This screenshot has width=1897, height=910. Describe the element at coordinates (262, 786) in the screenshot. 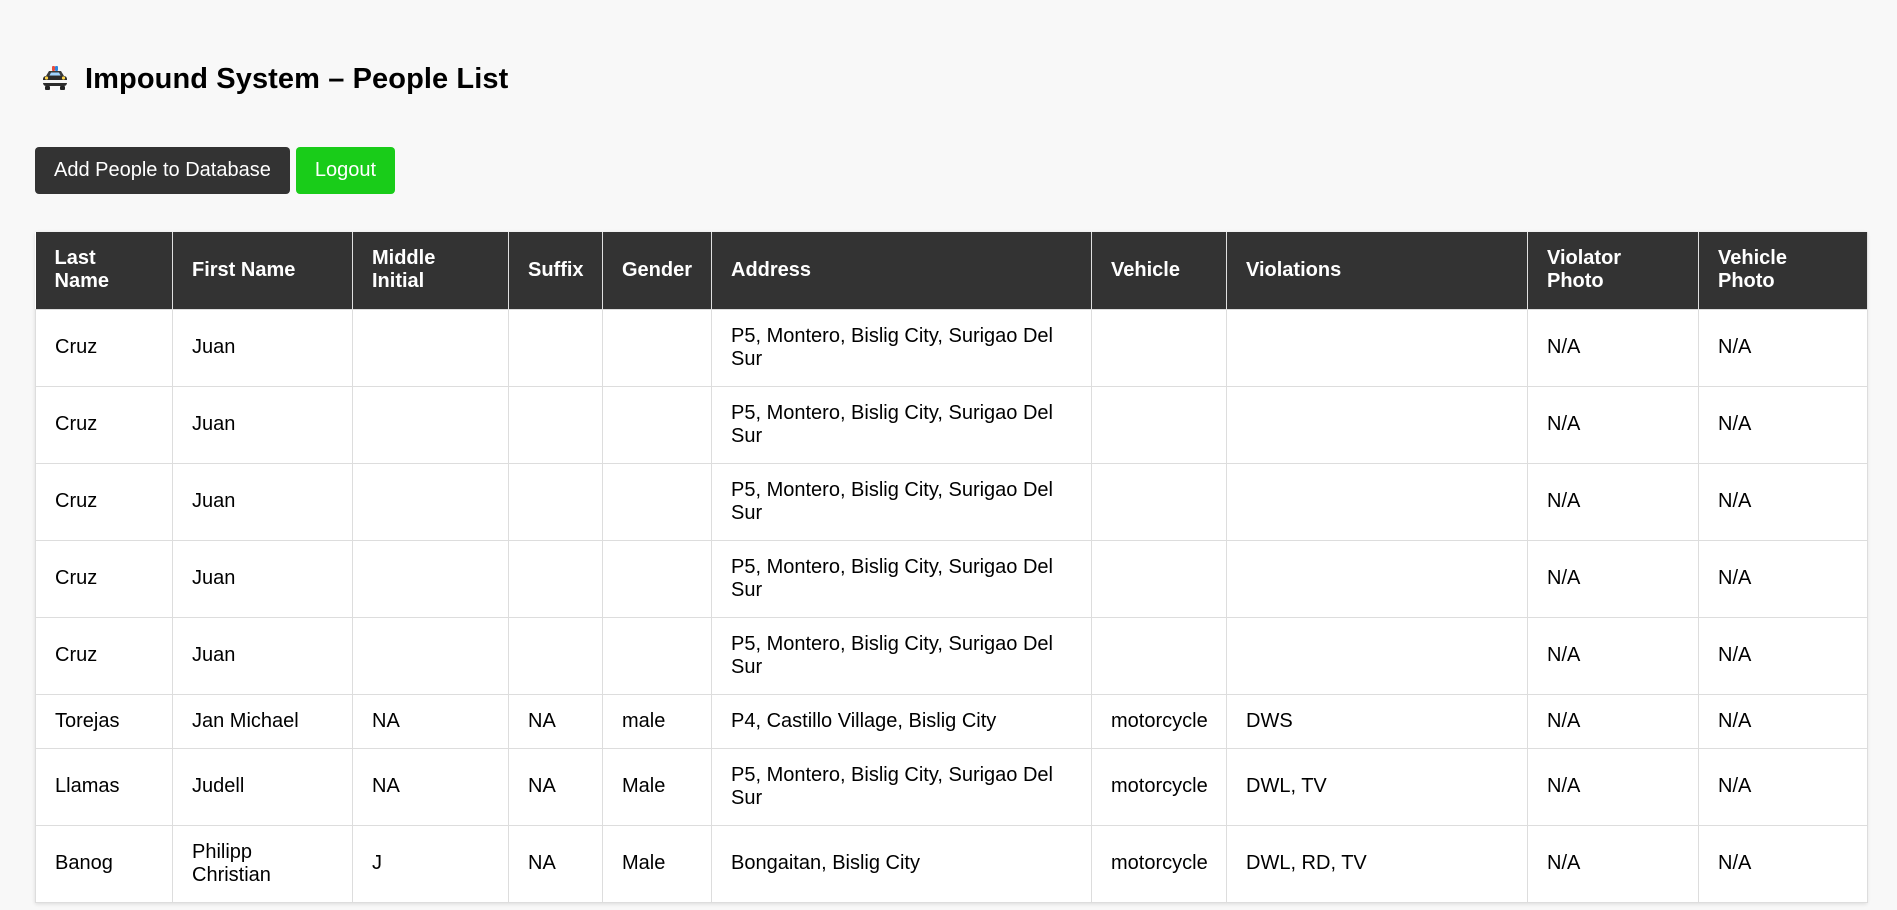

I see `cell-first-name: Judell` at that location.